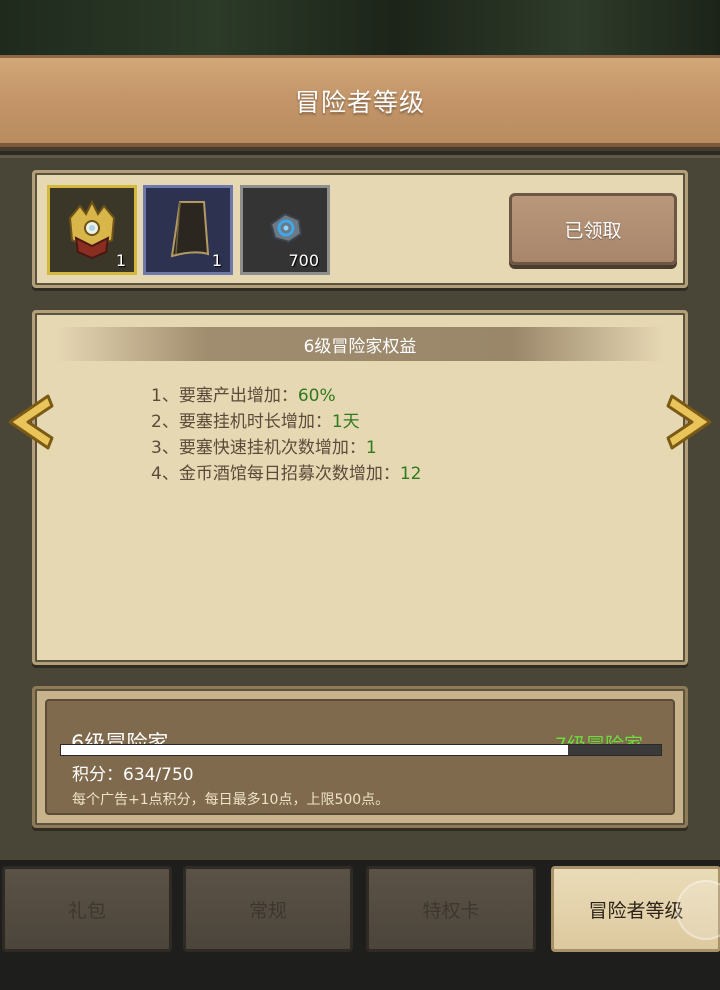 This screenshot has height=990, width=720. What do you see at coordinates (593, 229) in the screenshot?
I see `claim-button: 已领取` at bounding box center [593, 229].